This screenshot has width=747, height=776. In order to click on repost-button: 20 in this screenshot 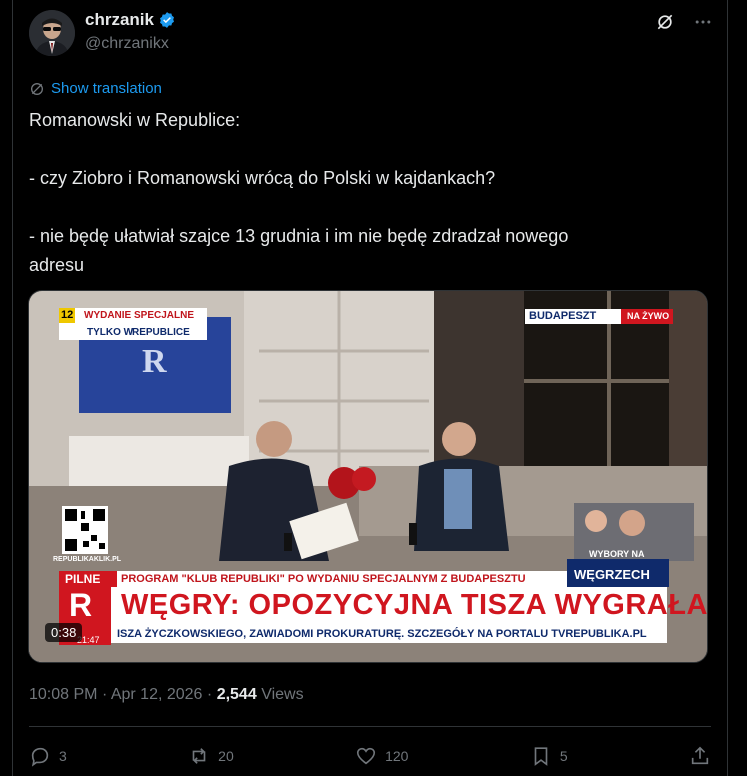, I will do `click(211, 756)`.